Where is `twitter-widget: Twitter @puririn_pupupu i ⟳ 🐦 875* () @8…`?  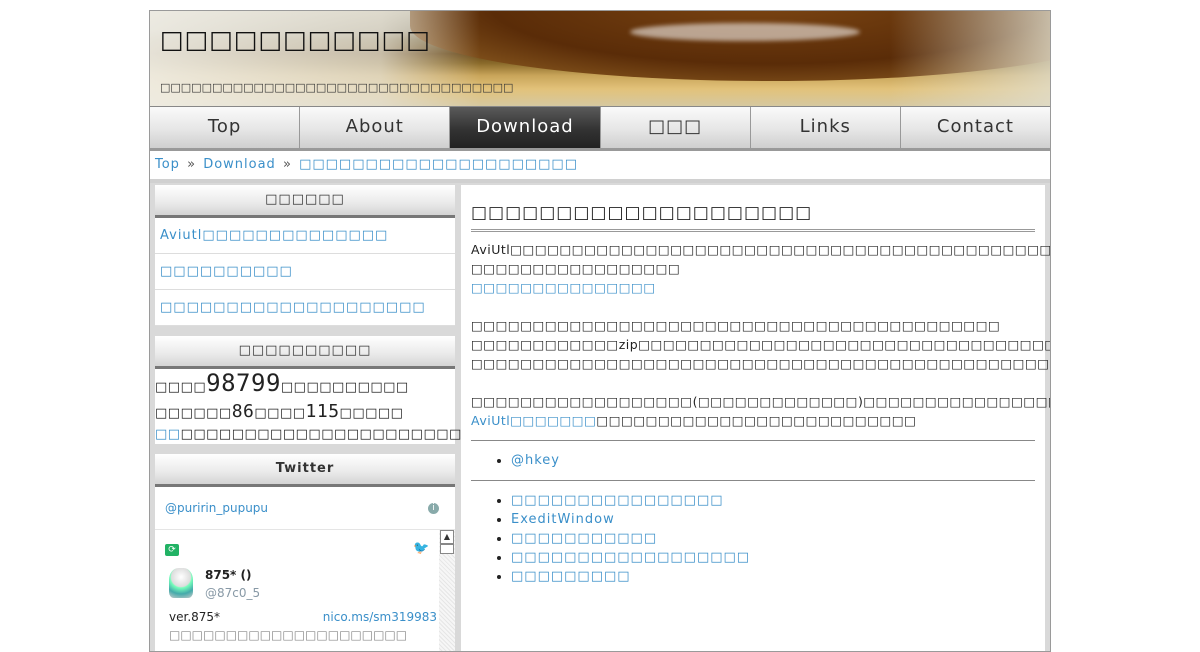 twitter-widget: Twitter @puririn_pupupu i ⟳ 🐦 875* () @8… is located at coordinates (305, 552).